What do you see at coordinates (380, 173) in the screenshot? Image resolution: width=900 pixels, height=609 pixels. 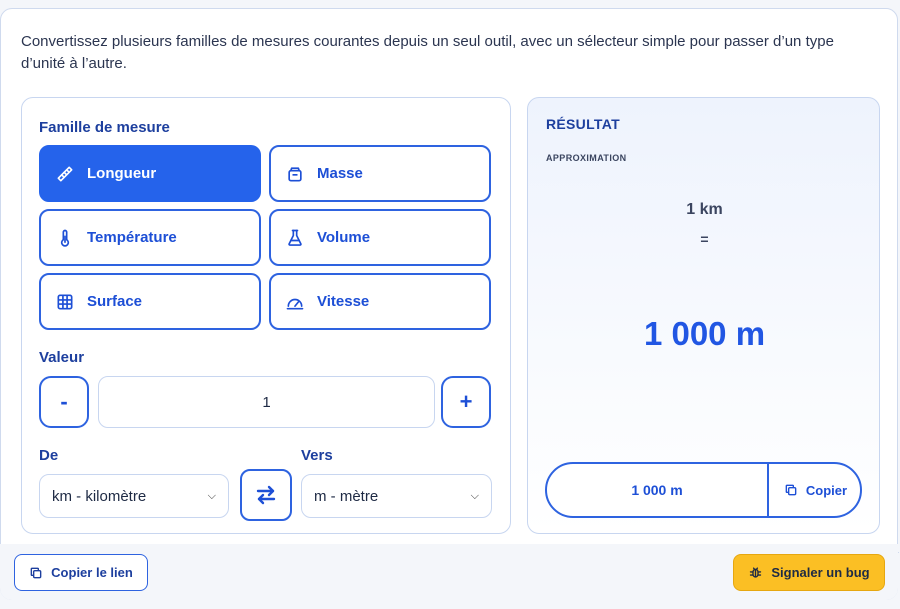 I see `family-button-masse: Masse` at bounding box center [380, 173].